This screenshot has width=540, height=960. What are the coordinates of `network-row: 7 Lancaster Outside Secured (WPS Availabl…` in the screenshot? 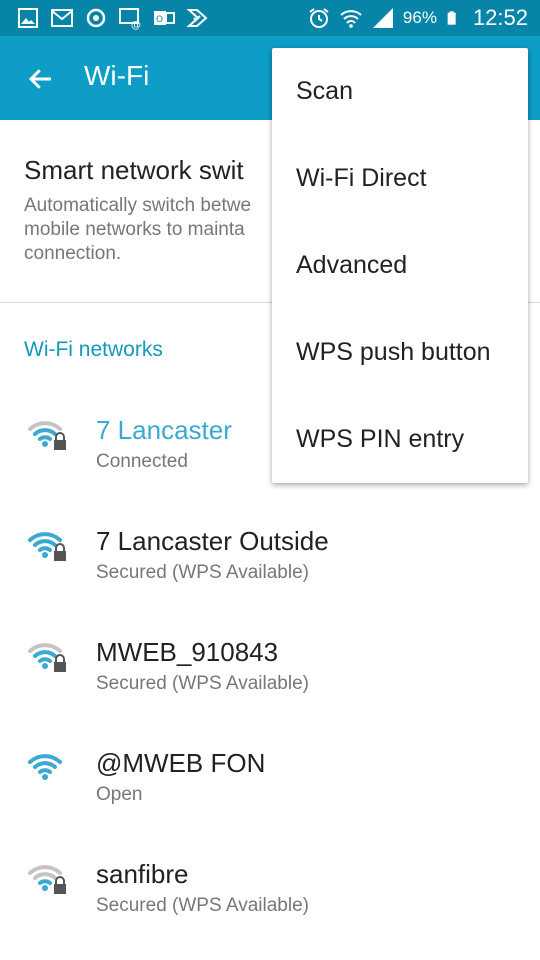 It's located at (270, 551).